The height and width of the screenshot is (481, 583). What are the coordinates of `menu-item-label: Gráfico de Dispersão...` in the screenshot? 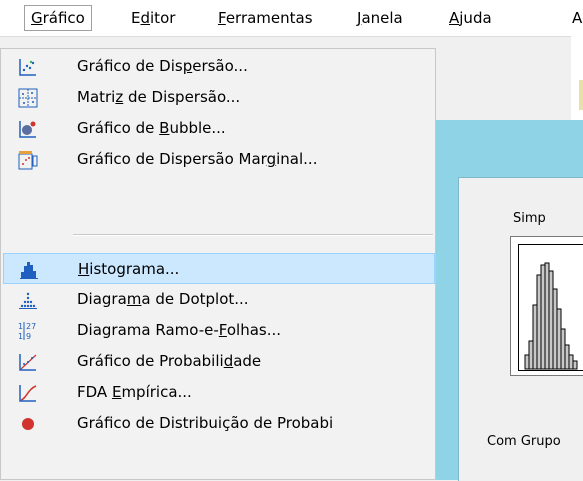 It's located at (162, 66).